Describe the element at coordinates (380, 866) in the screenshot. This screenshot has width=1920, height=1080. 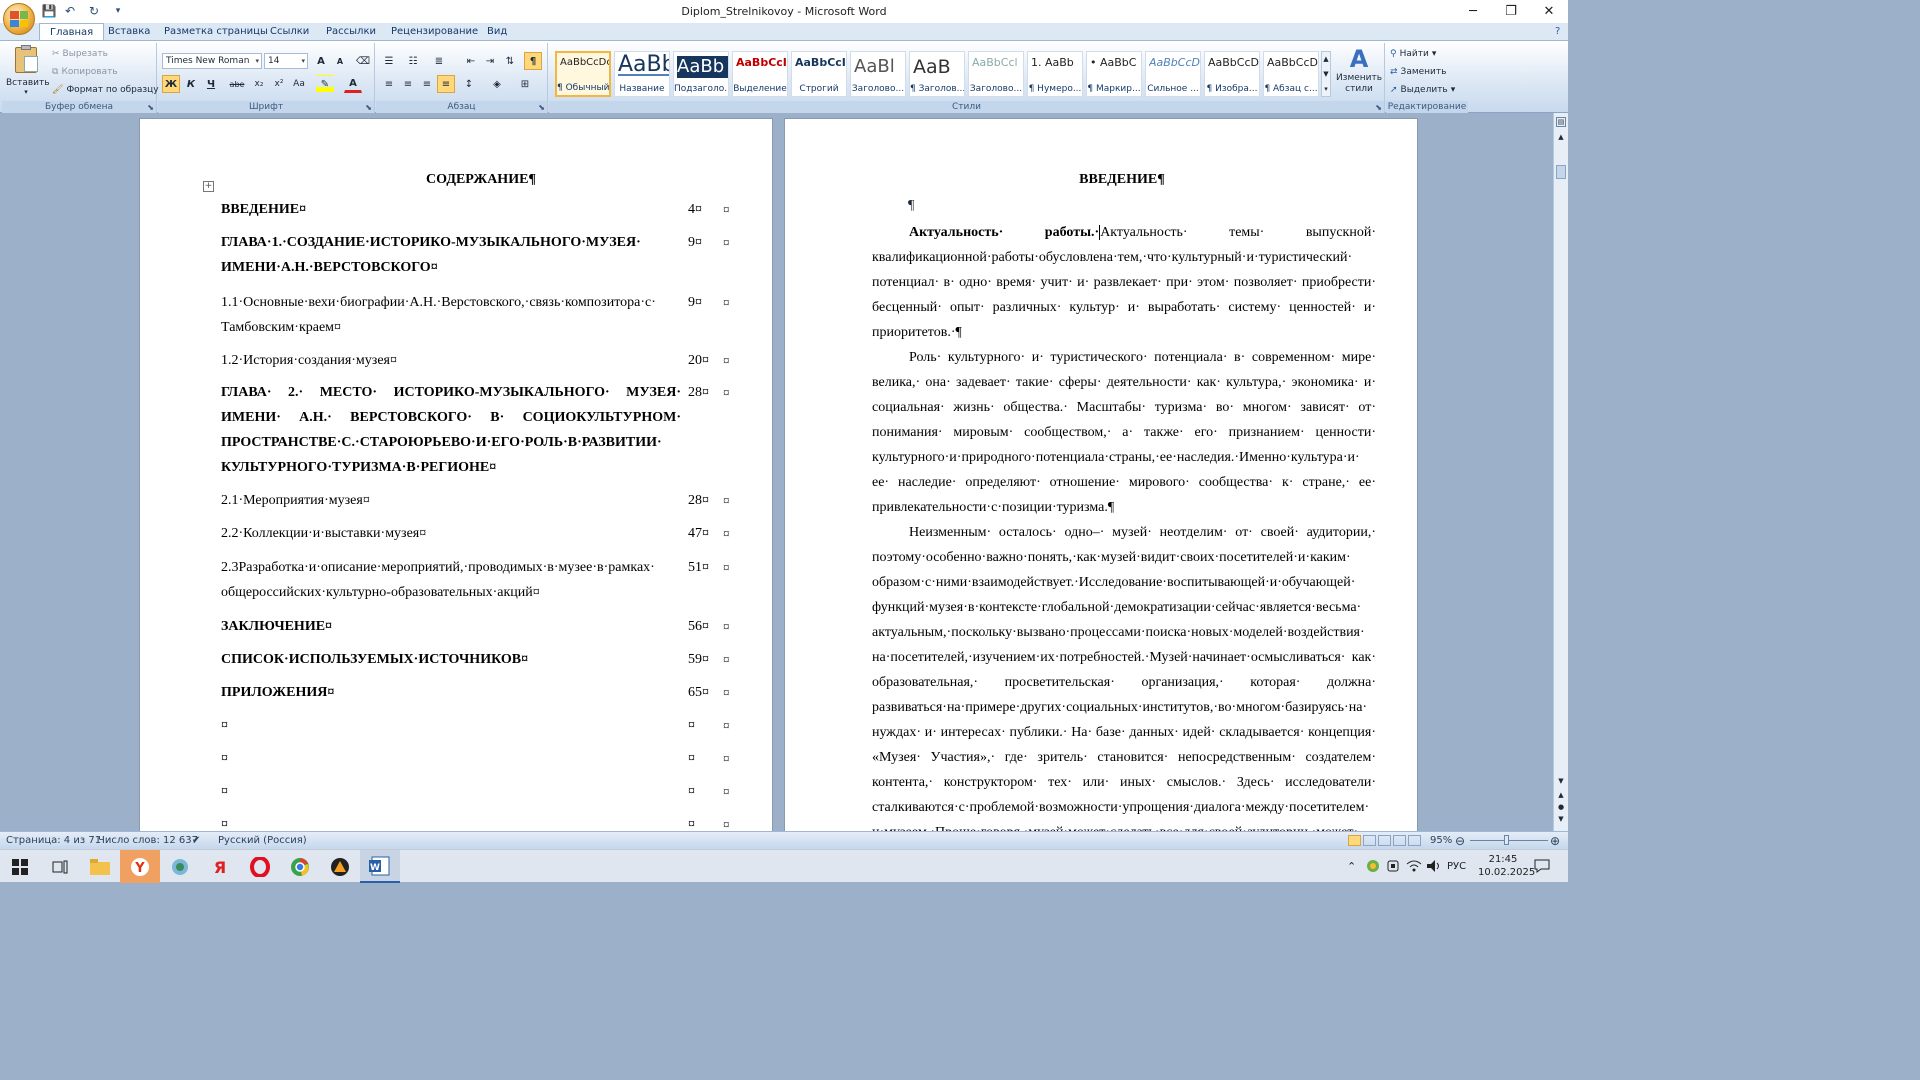
I see `word-taskbar-icon: W` at that location.